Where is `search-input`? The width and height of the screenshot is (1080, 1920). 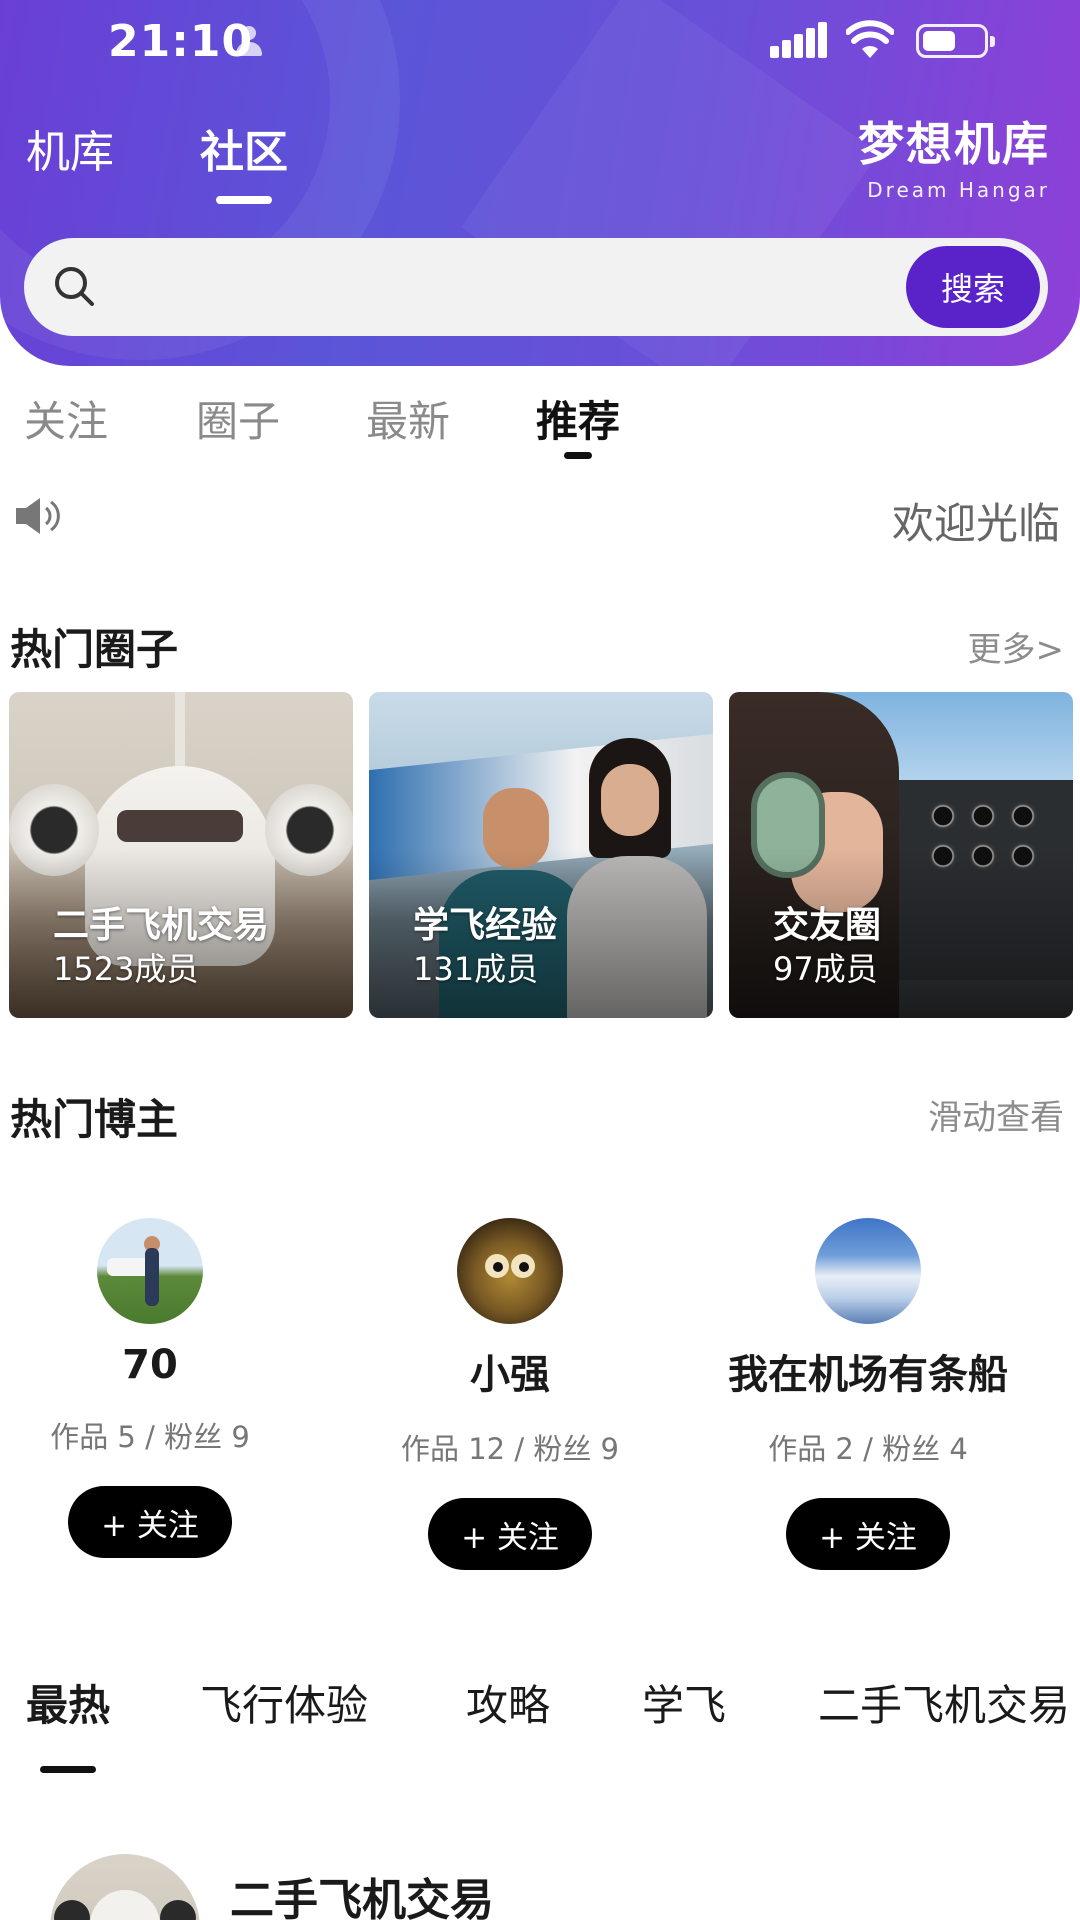
search-input is located at coordinates (510, 287).